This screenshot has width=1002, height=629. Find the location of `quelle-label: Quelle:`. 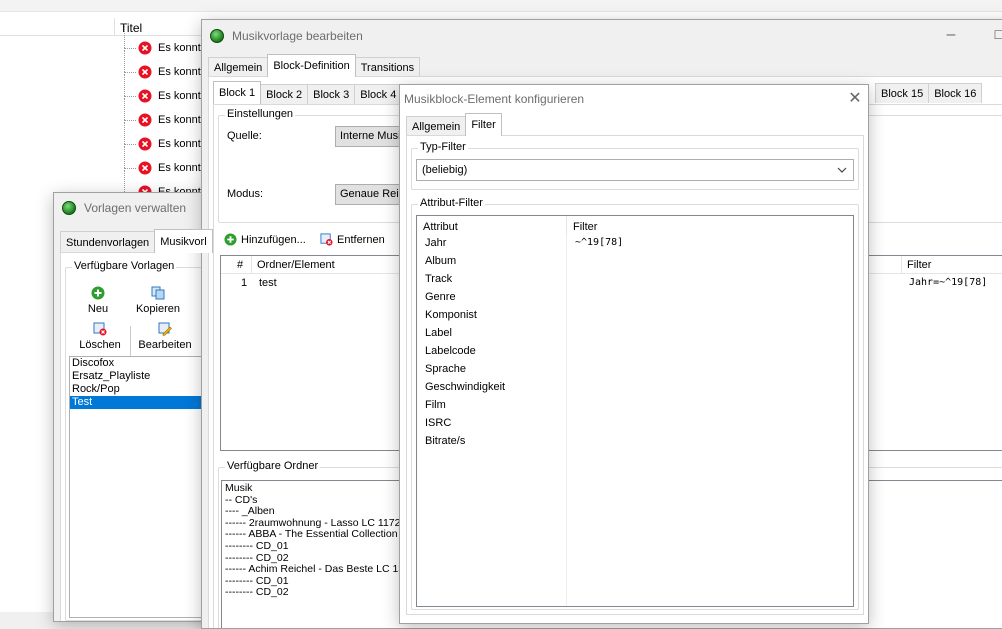

quelle-label: Quelle: is located at coordinates (244, 136).